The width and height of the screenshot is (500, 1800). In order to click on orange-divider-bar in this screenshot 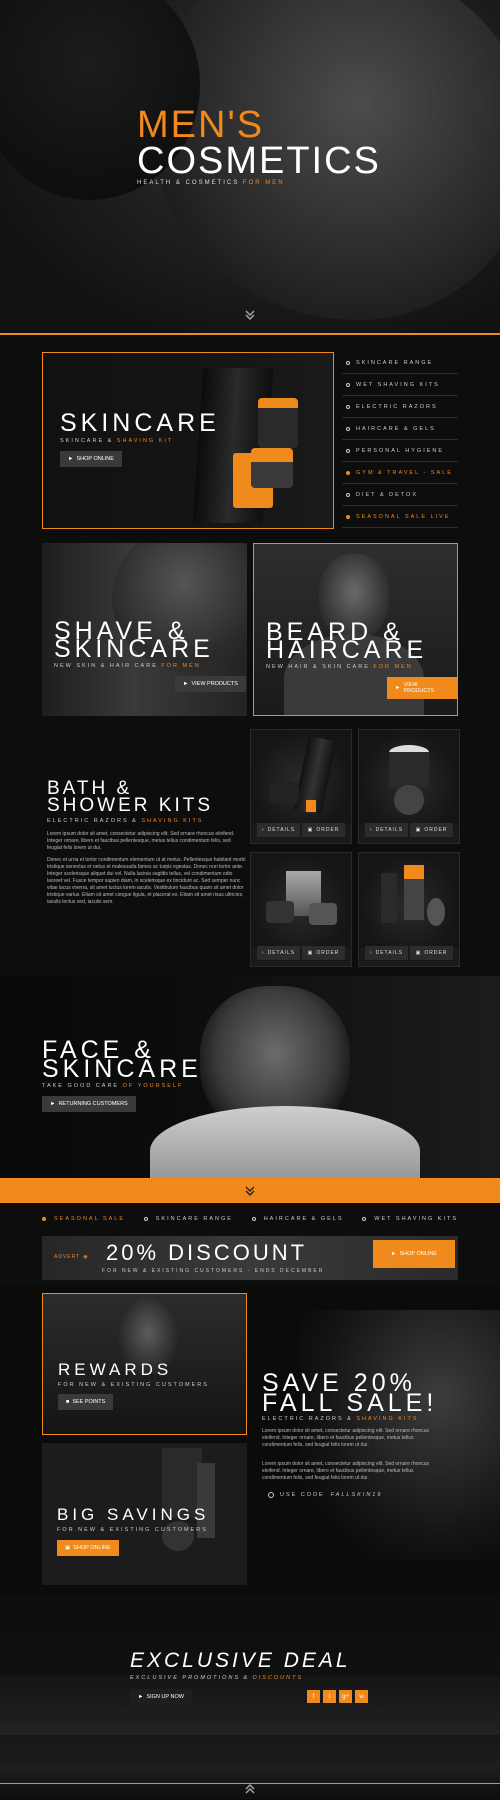, I will do `click(250, 1190)`.